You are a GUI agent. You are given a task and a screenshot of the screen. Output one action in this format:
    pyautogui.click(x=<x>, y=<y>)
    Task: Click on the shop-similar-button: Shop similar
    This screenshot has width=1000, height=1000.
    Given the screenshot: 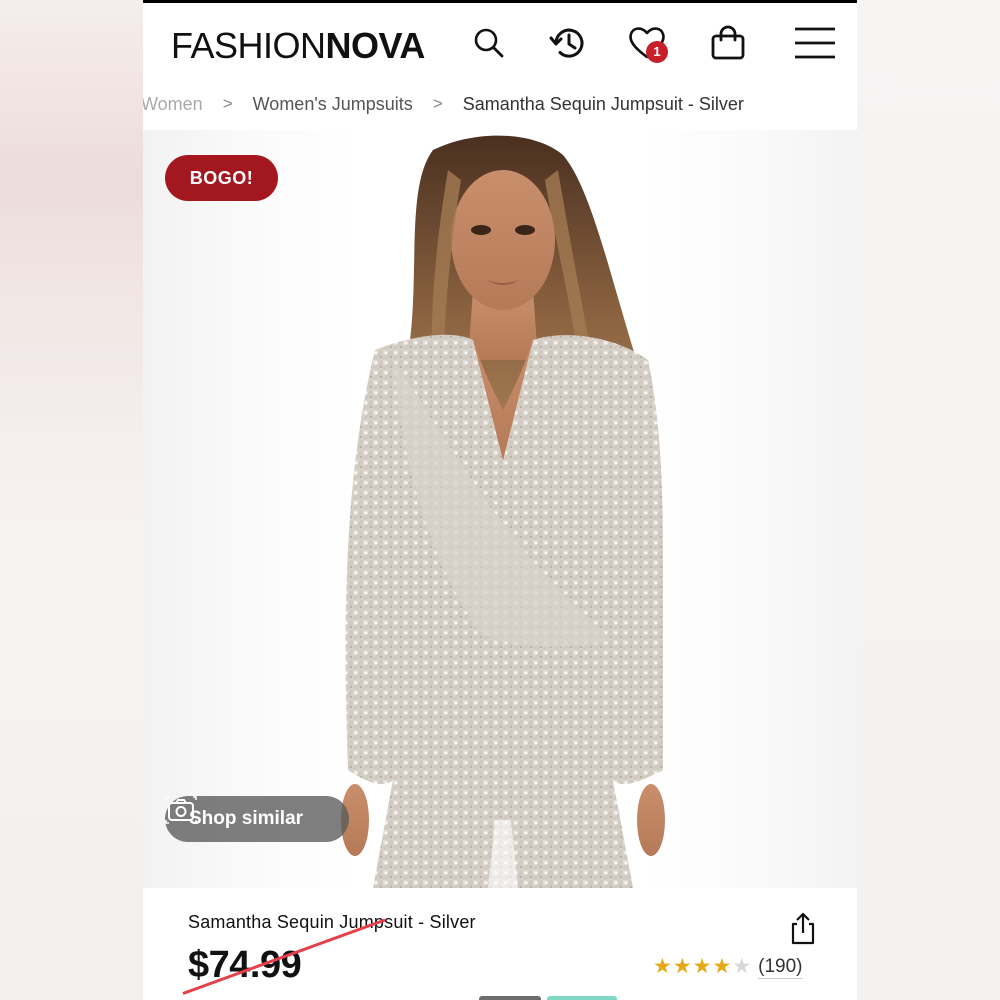 What is the action you would take?
    pyautogui.click(x=257, y=819)
    